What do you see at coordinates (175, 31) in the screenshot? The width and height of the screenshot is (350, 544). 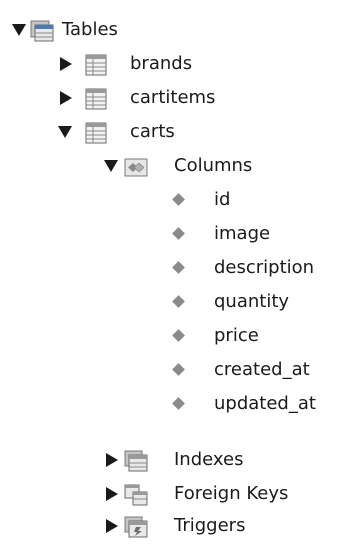 I see `tree-node-tables: Tables` at bounding box center [175, 31].